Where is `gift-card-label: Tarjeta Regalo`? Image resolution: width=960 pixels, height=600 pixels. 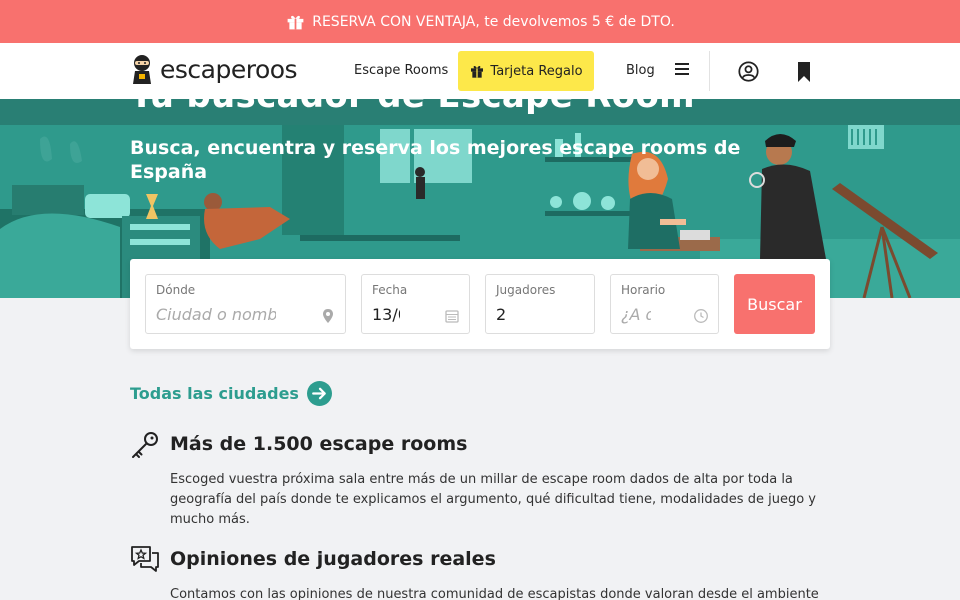 gift-card-label: Tarjeta Regalo is located at coordinates (536, 71).